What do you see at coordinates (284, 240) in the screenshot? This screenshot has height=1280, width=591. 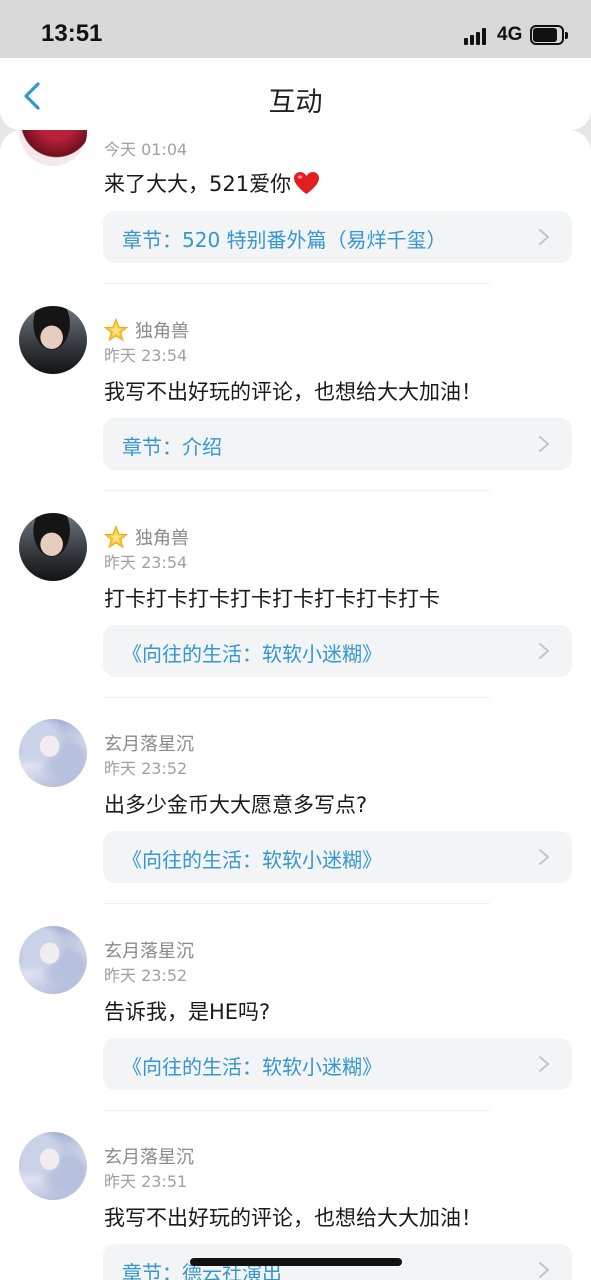 I see `chapter-link-text: 章节：520 特别番外篇（易烊千玺）` at bounding box center [284, 240].